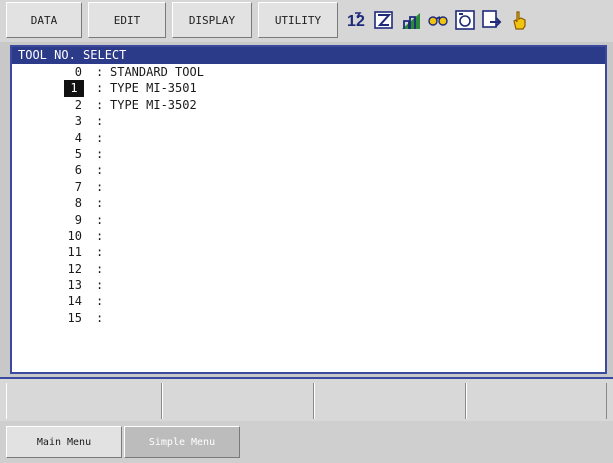  Describe the element at coordinates (308, 301) in the screenshot. I see `tool-row: 14:` at that location.